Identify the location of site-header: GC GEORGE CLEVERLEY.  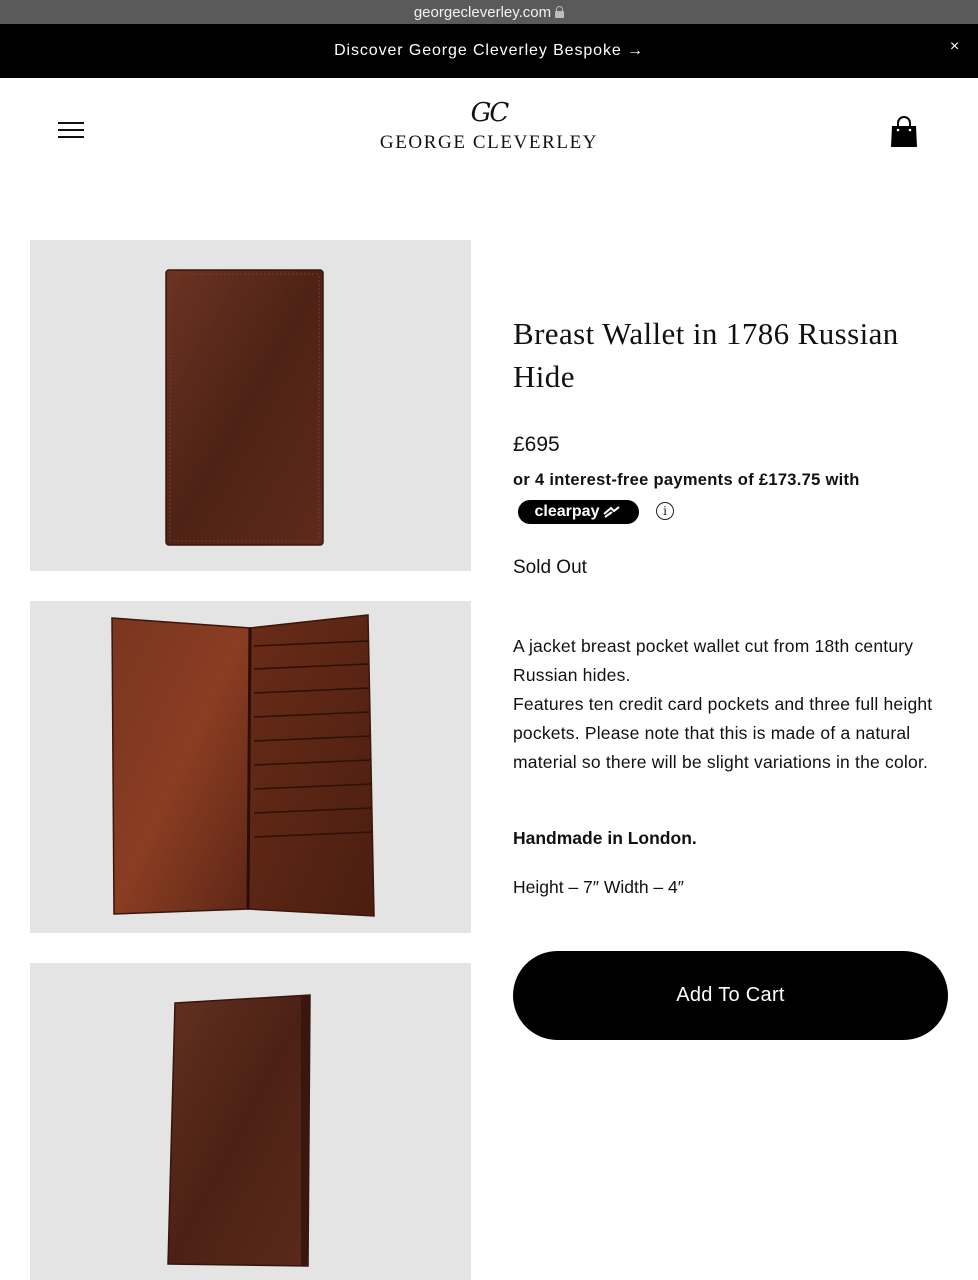
(489, 133).